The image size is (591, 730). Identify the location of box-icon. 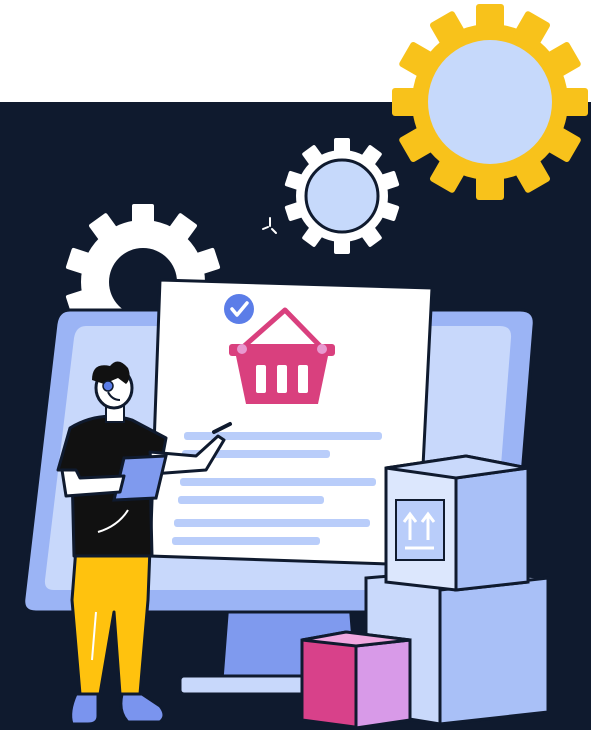
(356, 680).